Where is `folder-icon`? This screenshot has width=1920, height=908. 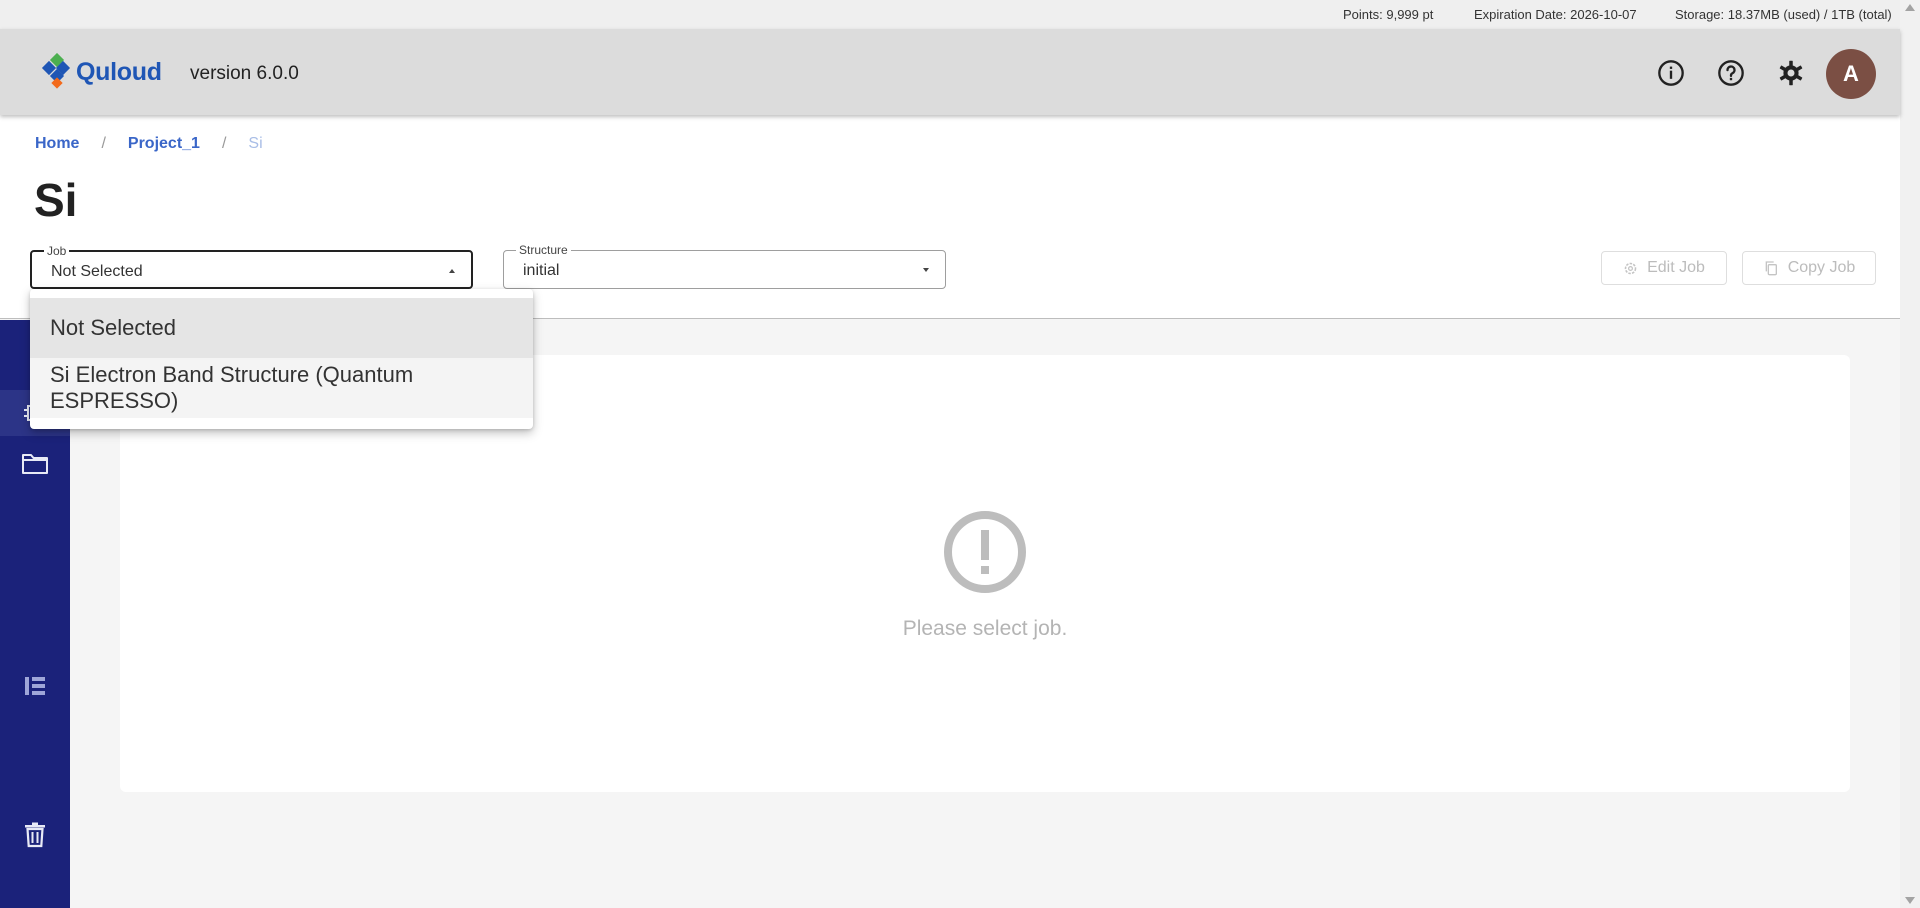 folder-icon is located at coordinates (35, 464).